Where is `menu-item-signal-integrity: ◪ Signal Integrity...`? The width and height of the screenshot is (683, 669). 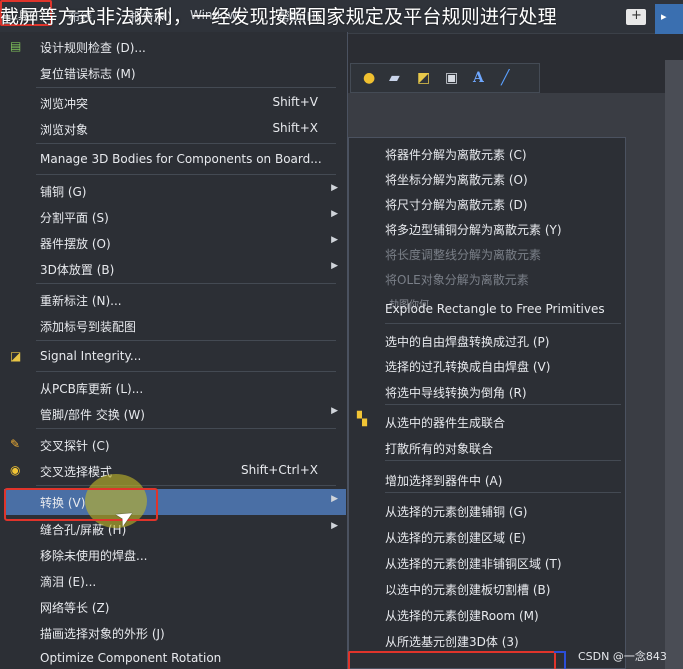
menu-item-signal-integrity: ◪ Signal Integrity... is located at coordinates (175, 356).